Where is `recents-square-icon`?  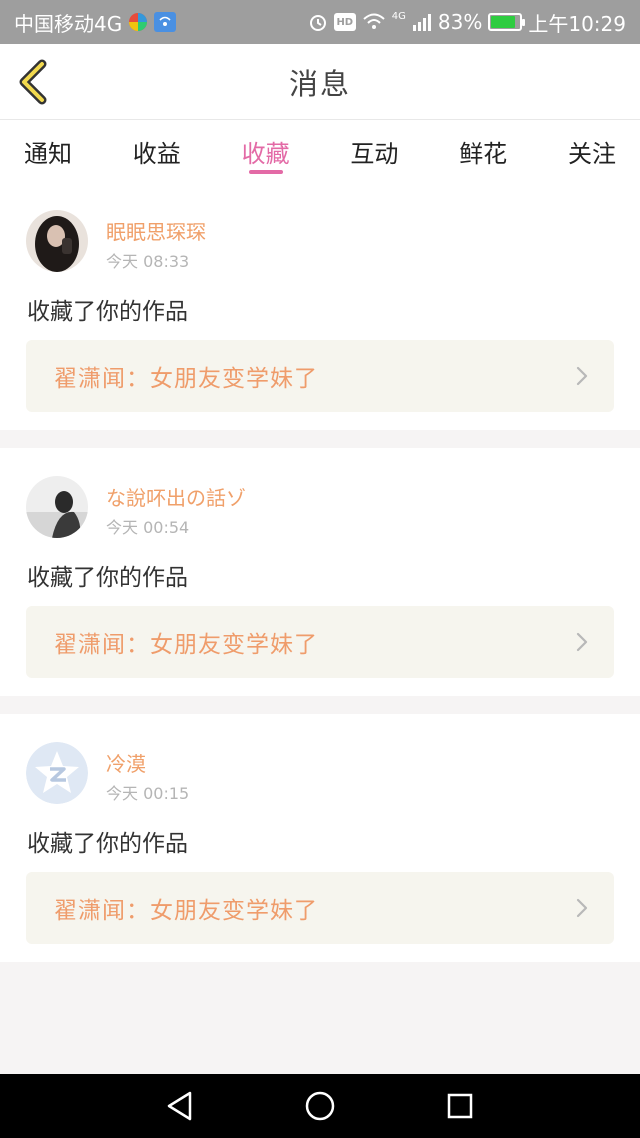
recents-square-icon is located at coordinates (460, 1106).